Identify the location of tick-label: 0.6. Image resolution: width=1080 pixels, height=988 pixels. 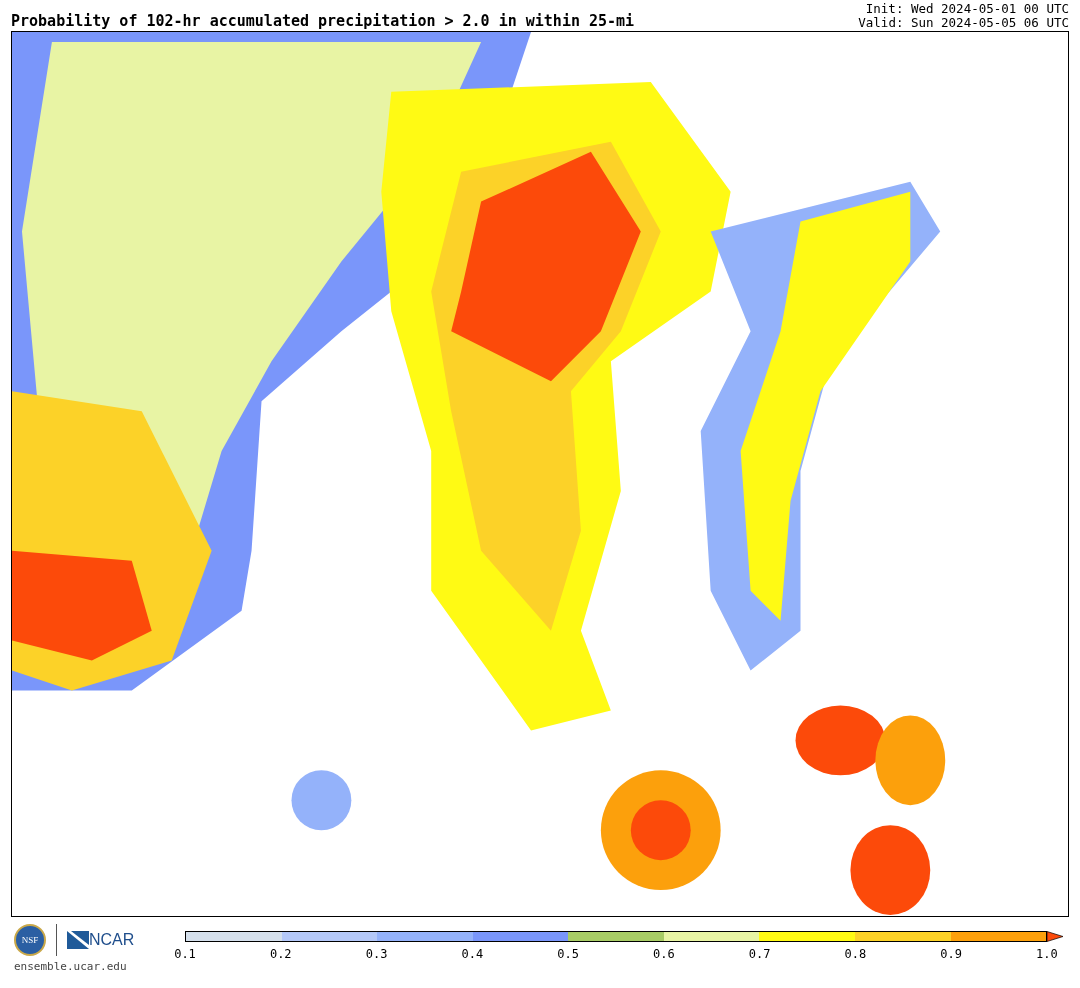
(664, 954).